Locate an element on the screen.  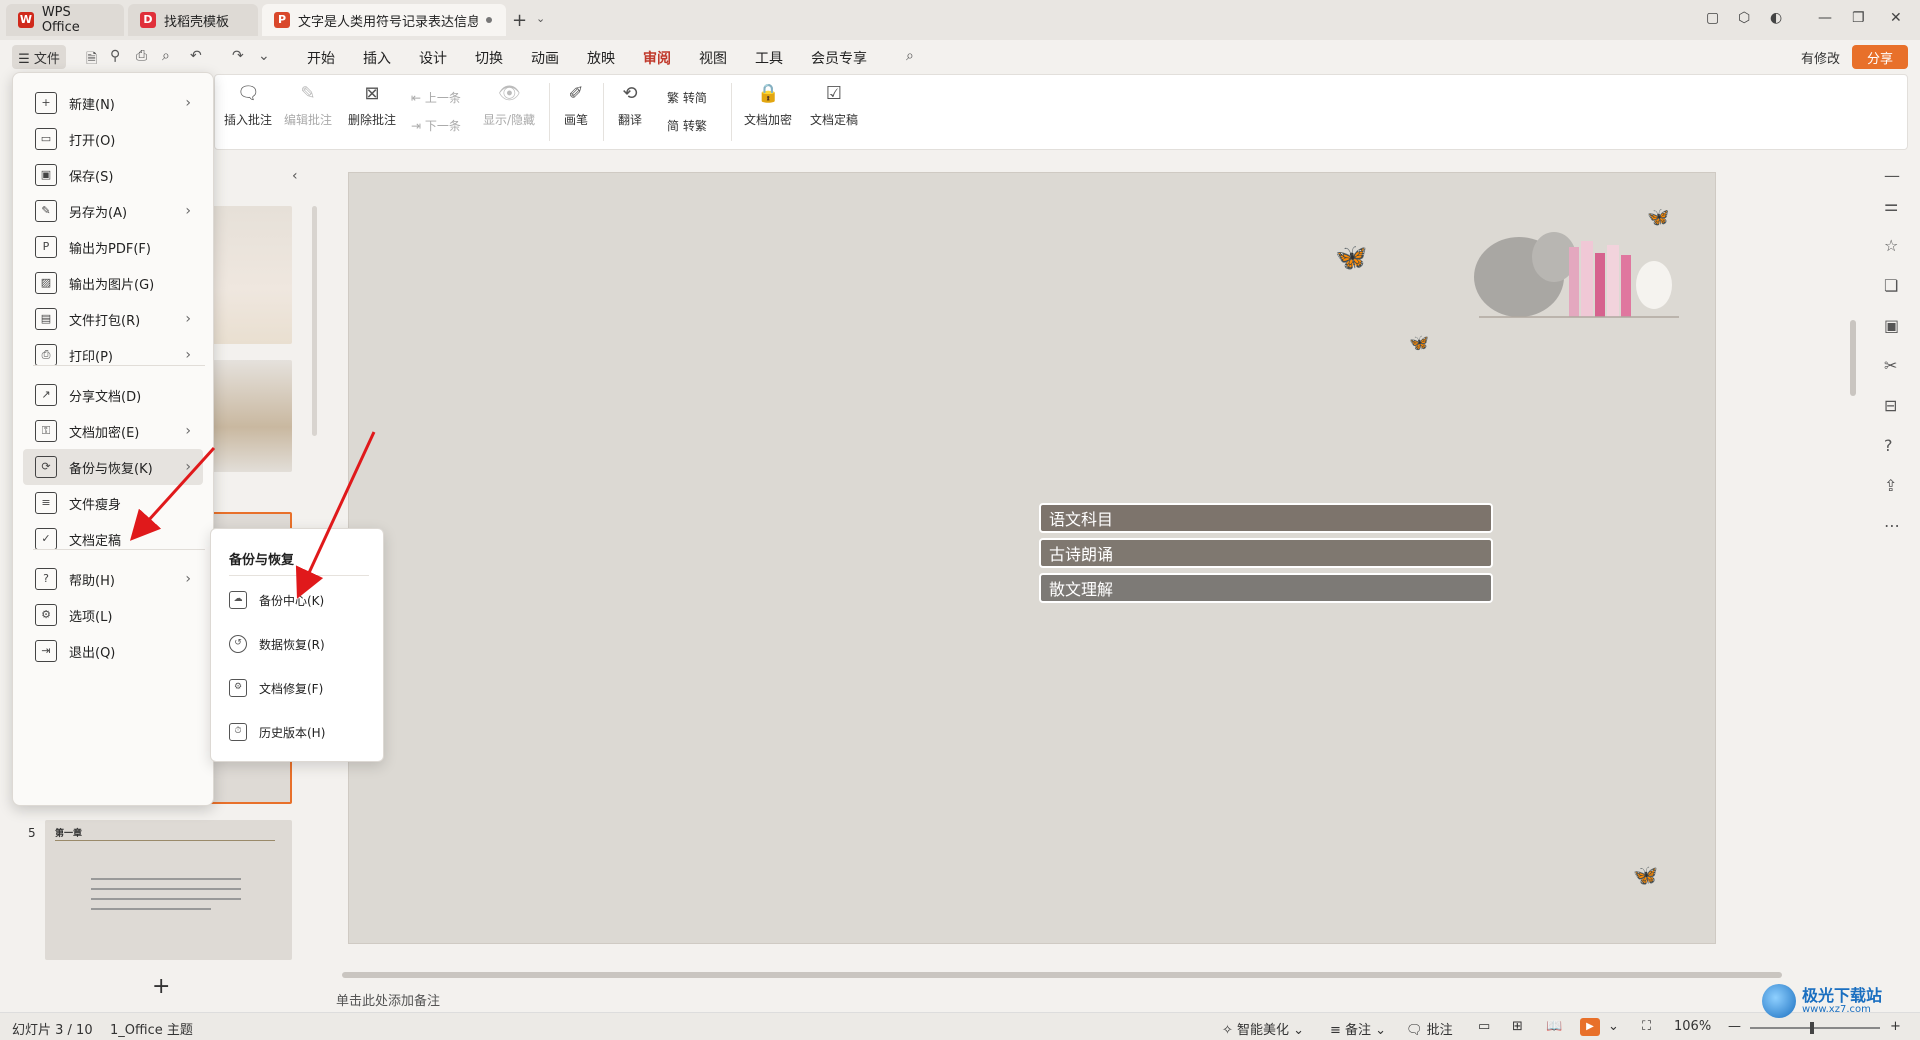
add-slide-button: + is located at coordinates (161, 986).